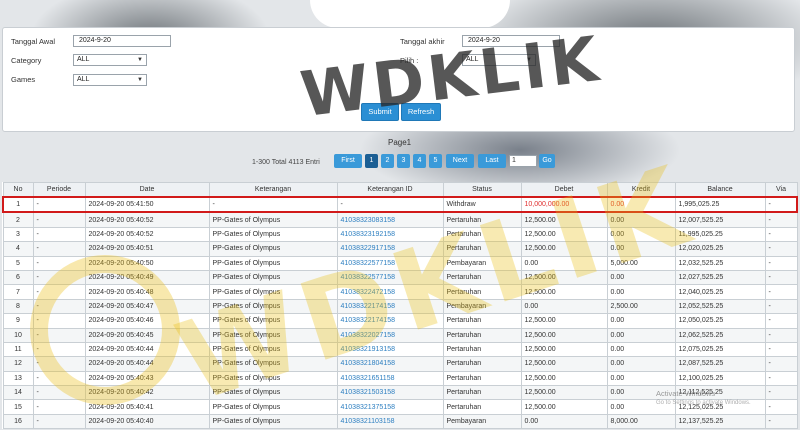  Describe the element at coordinates (390, 234) in the screenshot. I see `cell-keterangan-id: 41038323192158` at that location.